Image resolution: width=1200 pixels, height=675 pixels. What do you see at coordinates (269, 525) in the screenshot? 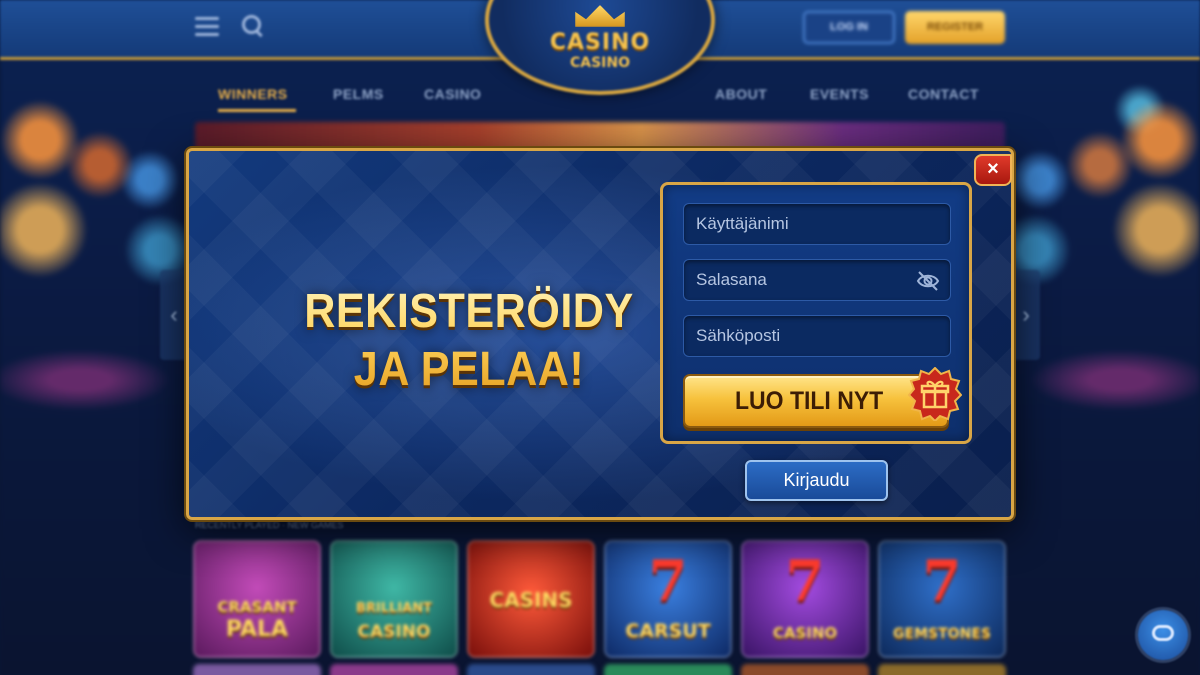
I see `games-section-label: RECENTLY PLAYED · NEW GAMES` at bounding box center [269, 525].